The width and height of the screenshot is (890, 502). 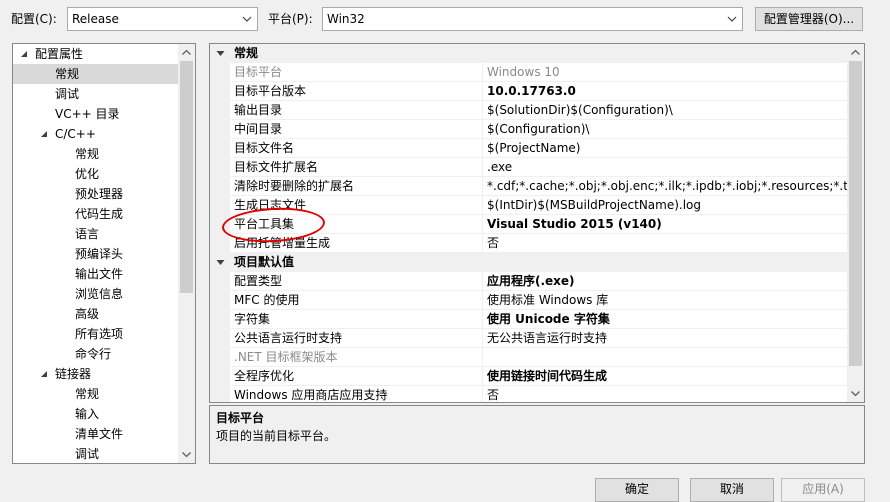 I want to click on property-name: MFC 的使用, so click(x=267, y=300).